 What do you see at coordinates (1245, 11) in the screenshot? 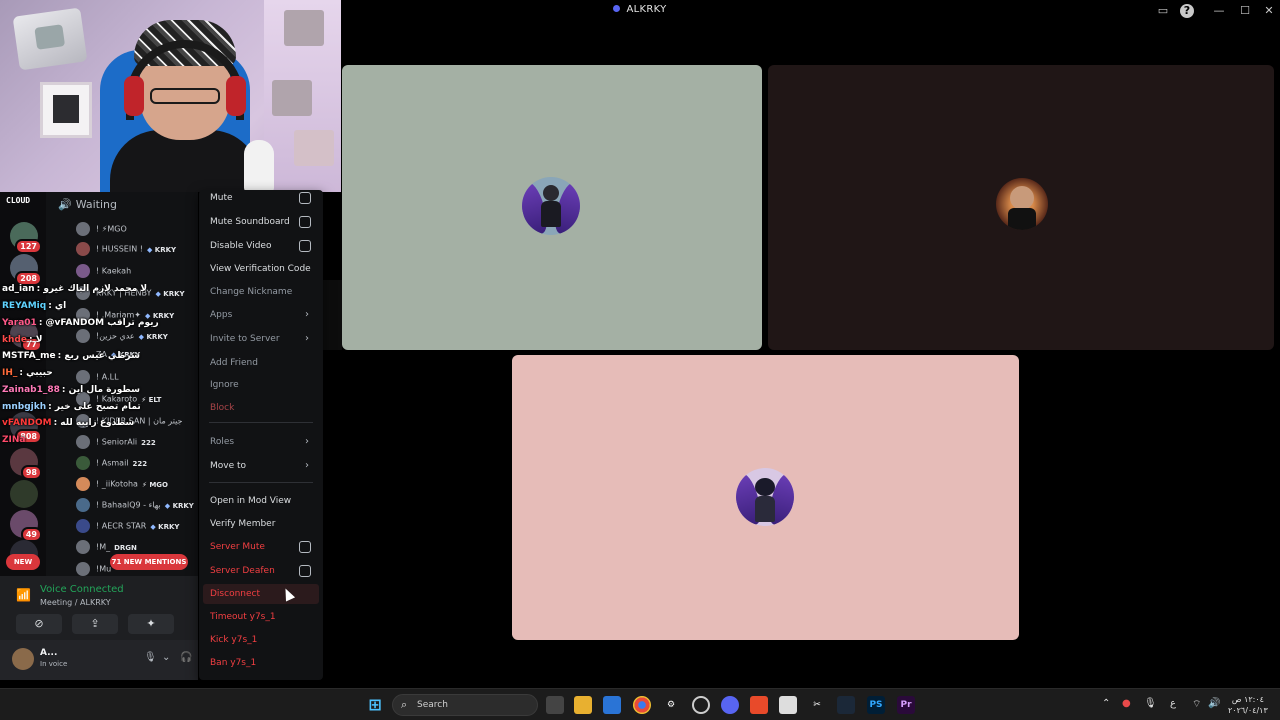
I see `maximize-icon: ☐` at bounding box center [1245, 11].